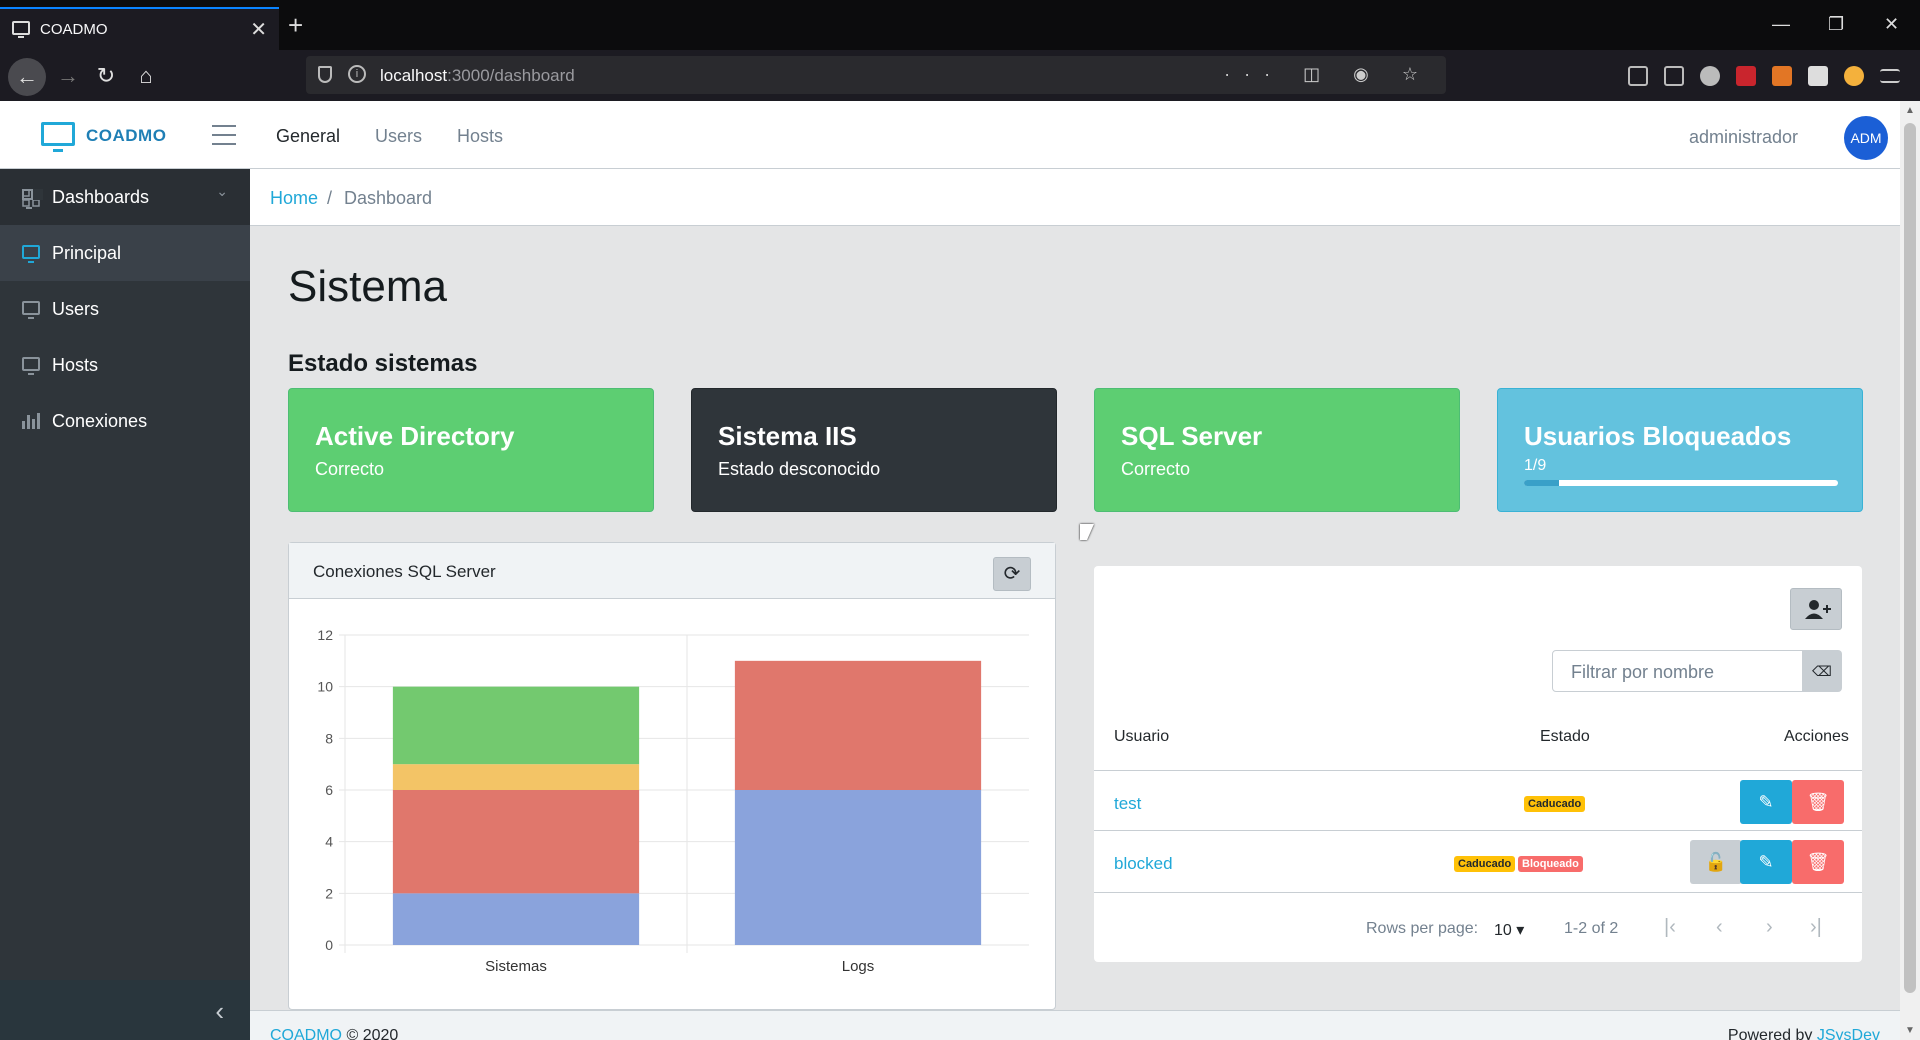 Image resolution: width=1920 pixels, height=1040 pixels. I want to click on column-header-actions: Acciones, so click(1816, 736).